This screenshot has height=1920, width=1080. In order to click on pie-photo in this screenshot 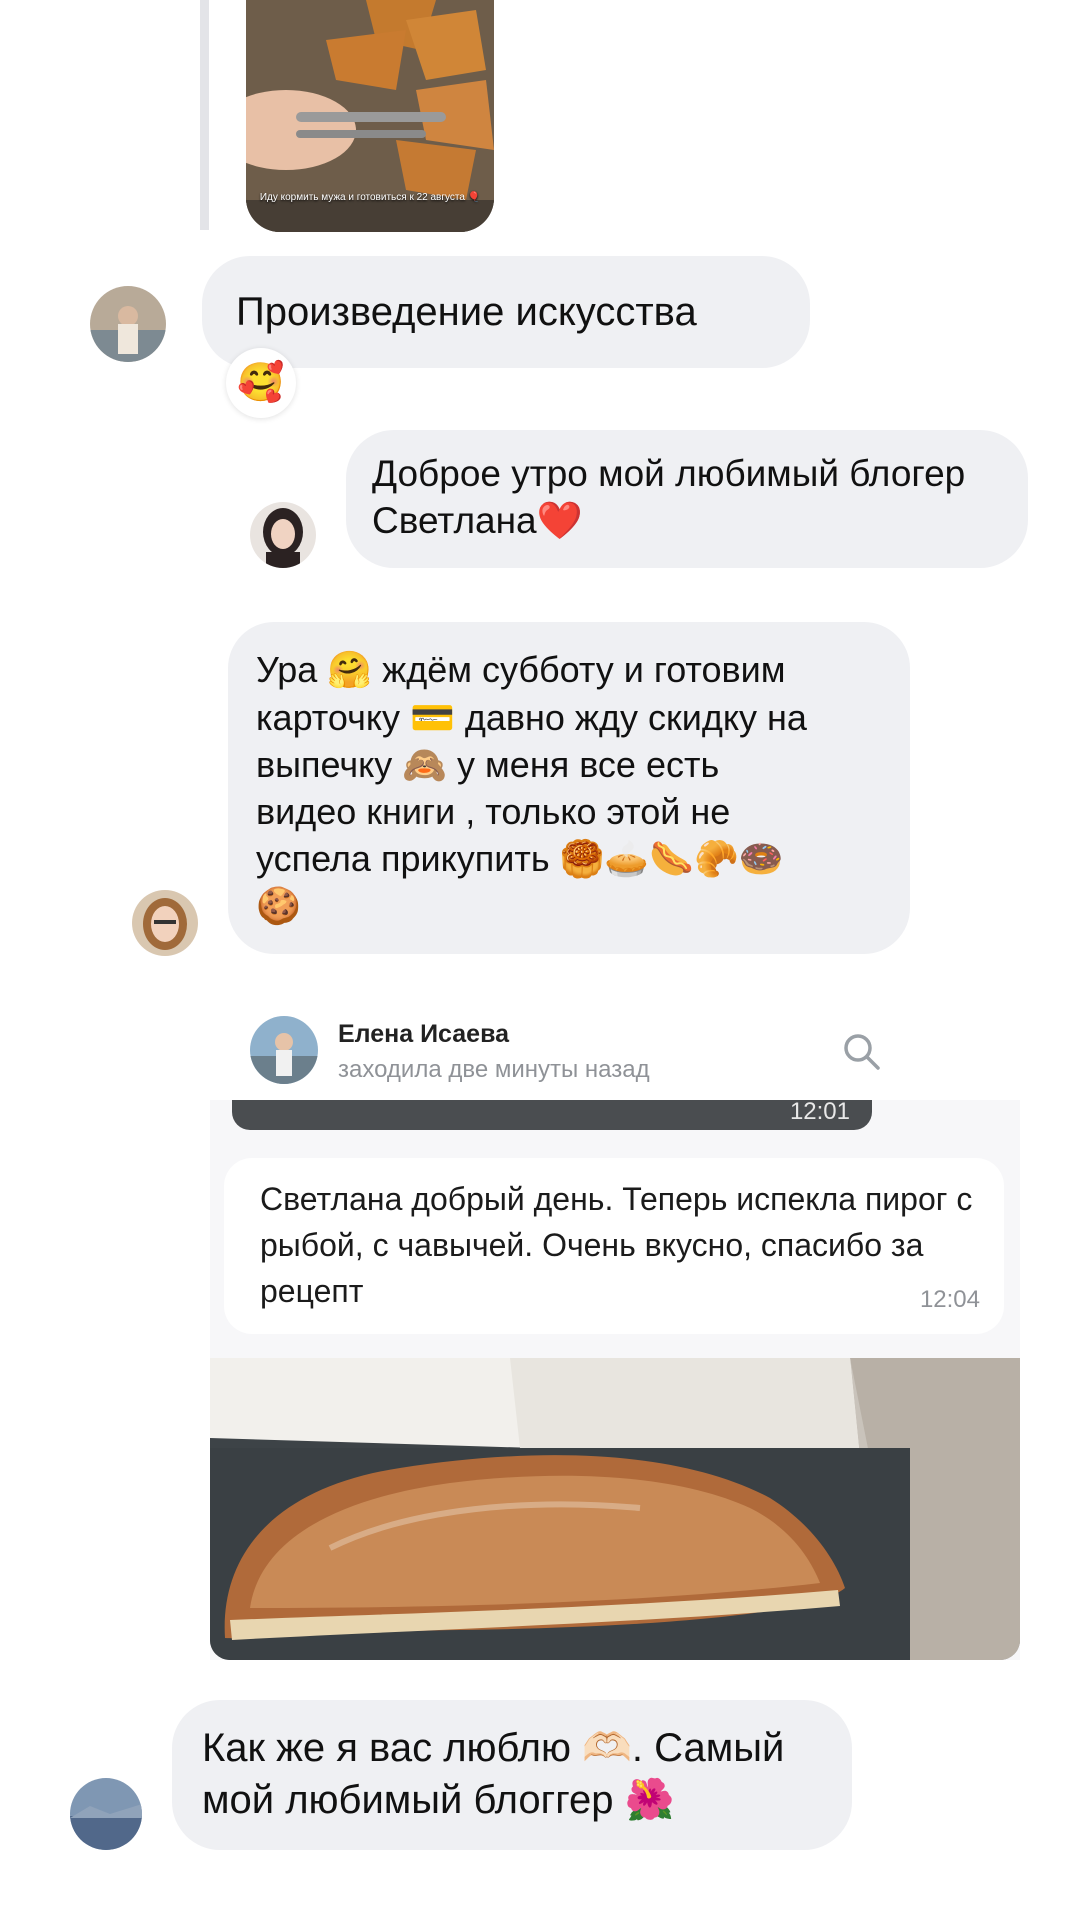, I will do `click(615, 1509)`.